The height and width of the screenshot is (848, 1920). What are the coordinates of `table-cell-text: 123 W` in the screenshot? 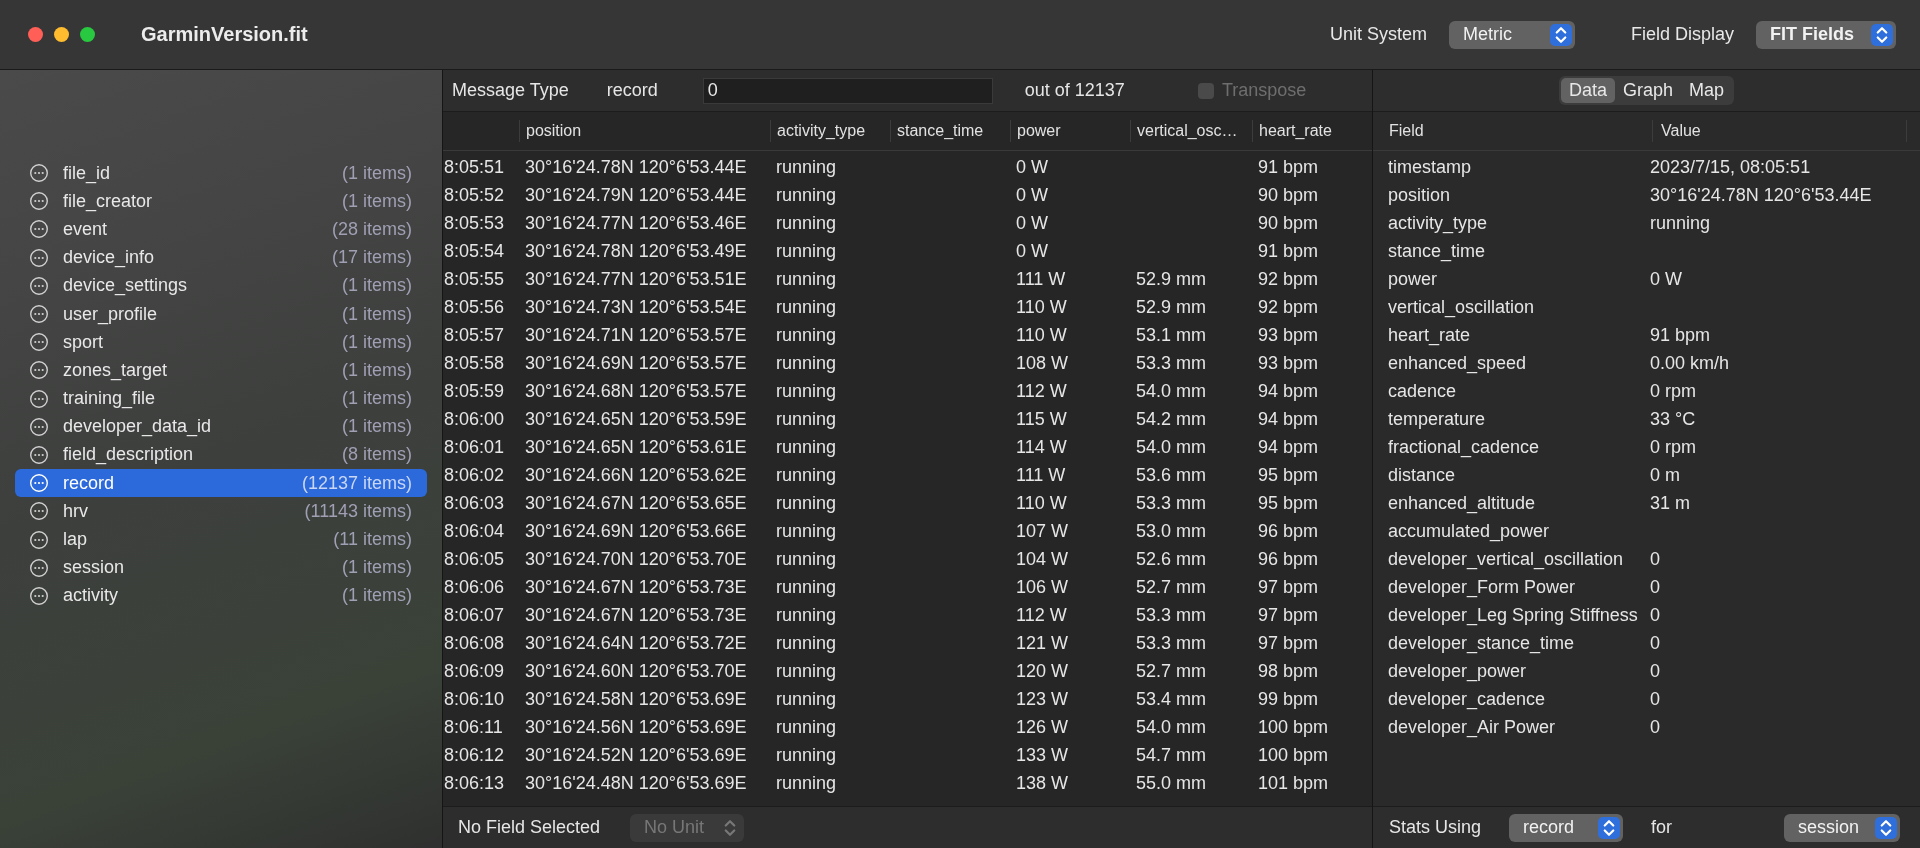 It's located at (1042, 699).